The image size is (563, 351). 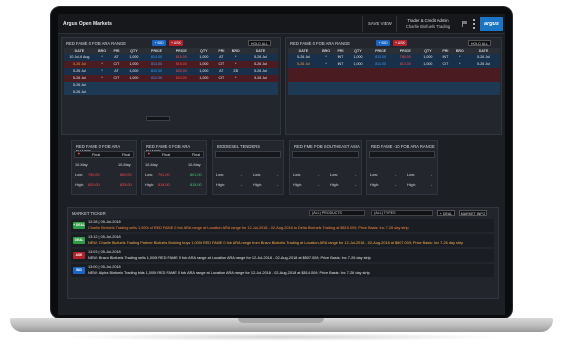 What do you see at coordinates (402, 213) in the screenshot?
I see `types-filter-select: (ALL) TYPES` at bounding box center [402, 213].